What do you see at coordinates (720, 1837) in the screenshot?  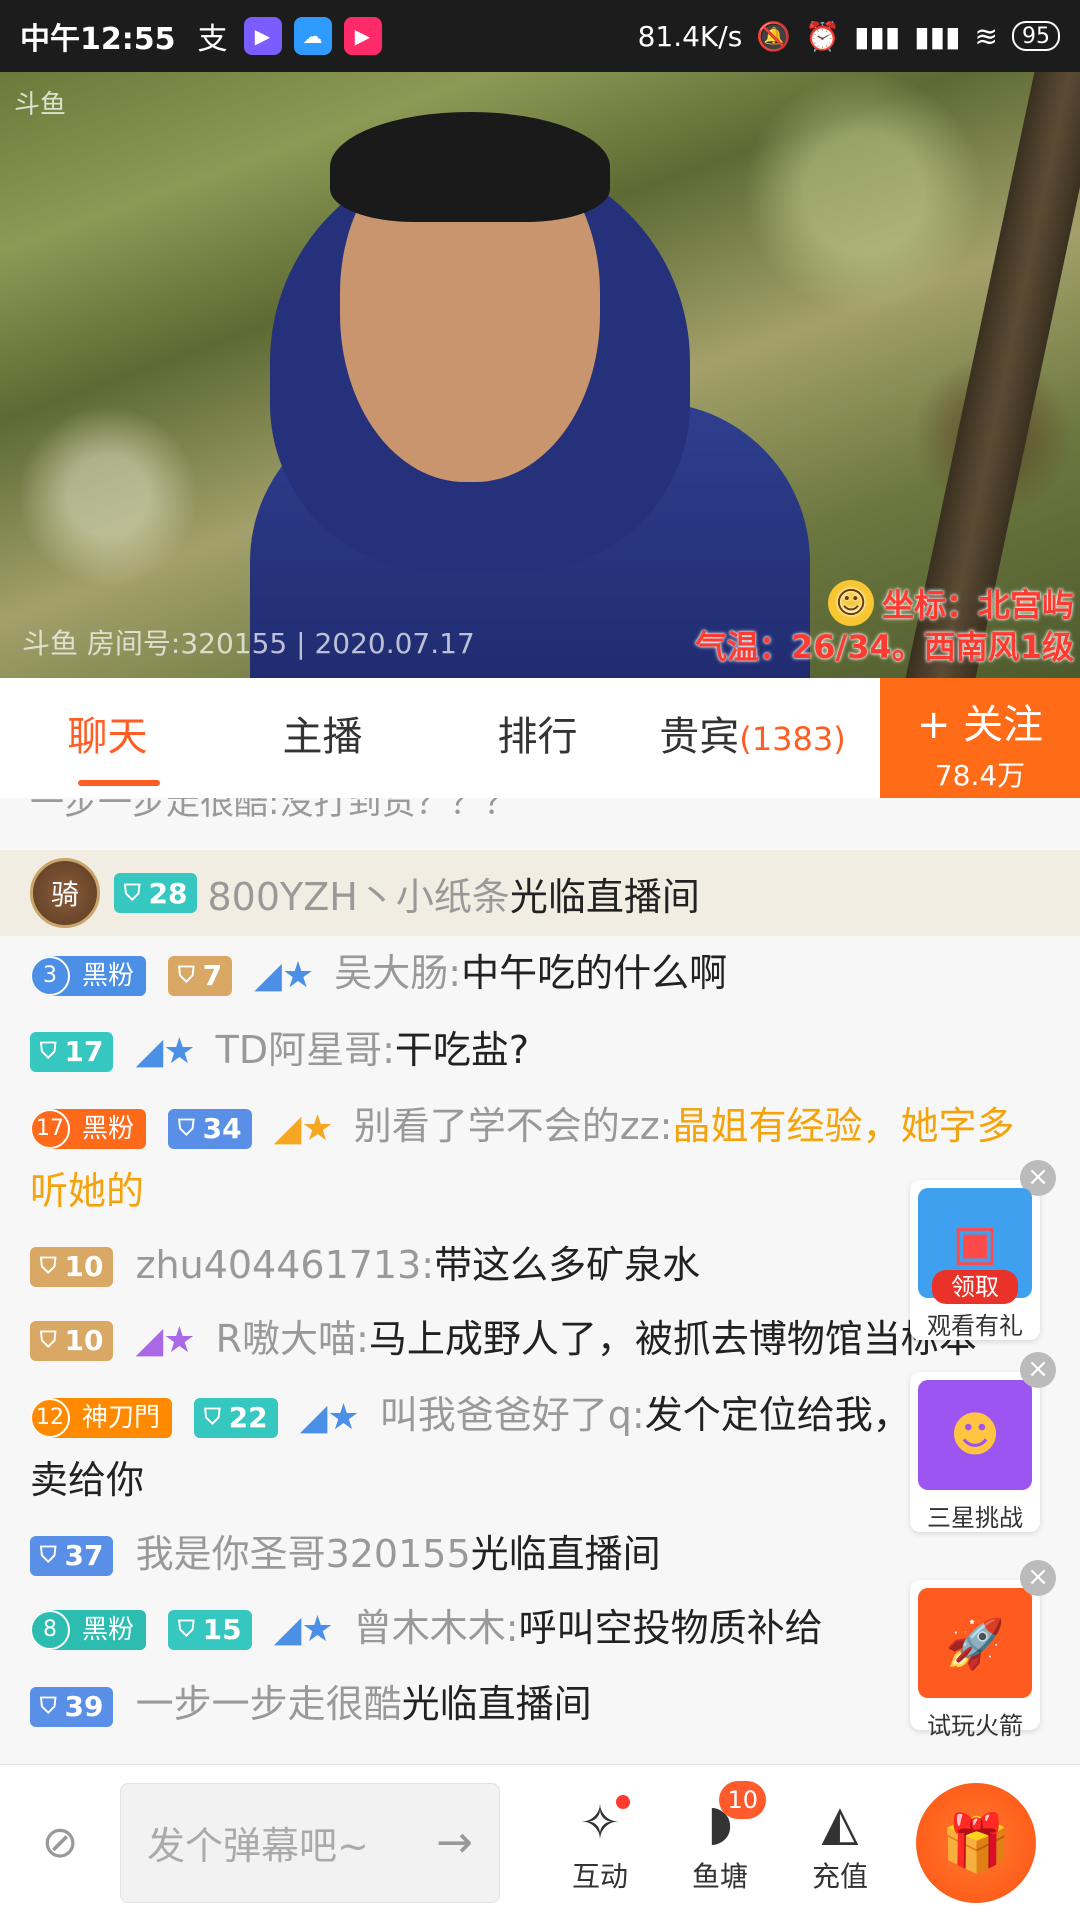 I see `fishpond-button: 10 ◗ 鱼塘` at bounding box center [720, 1837].